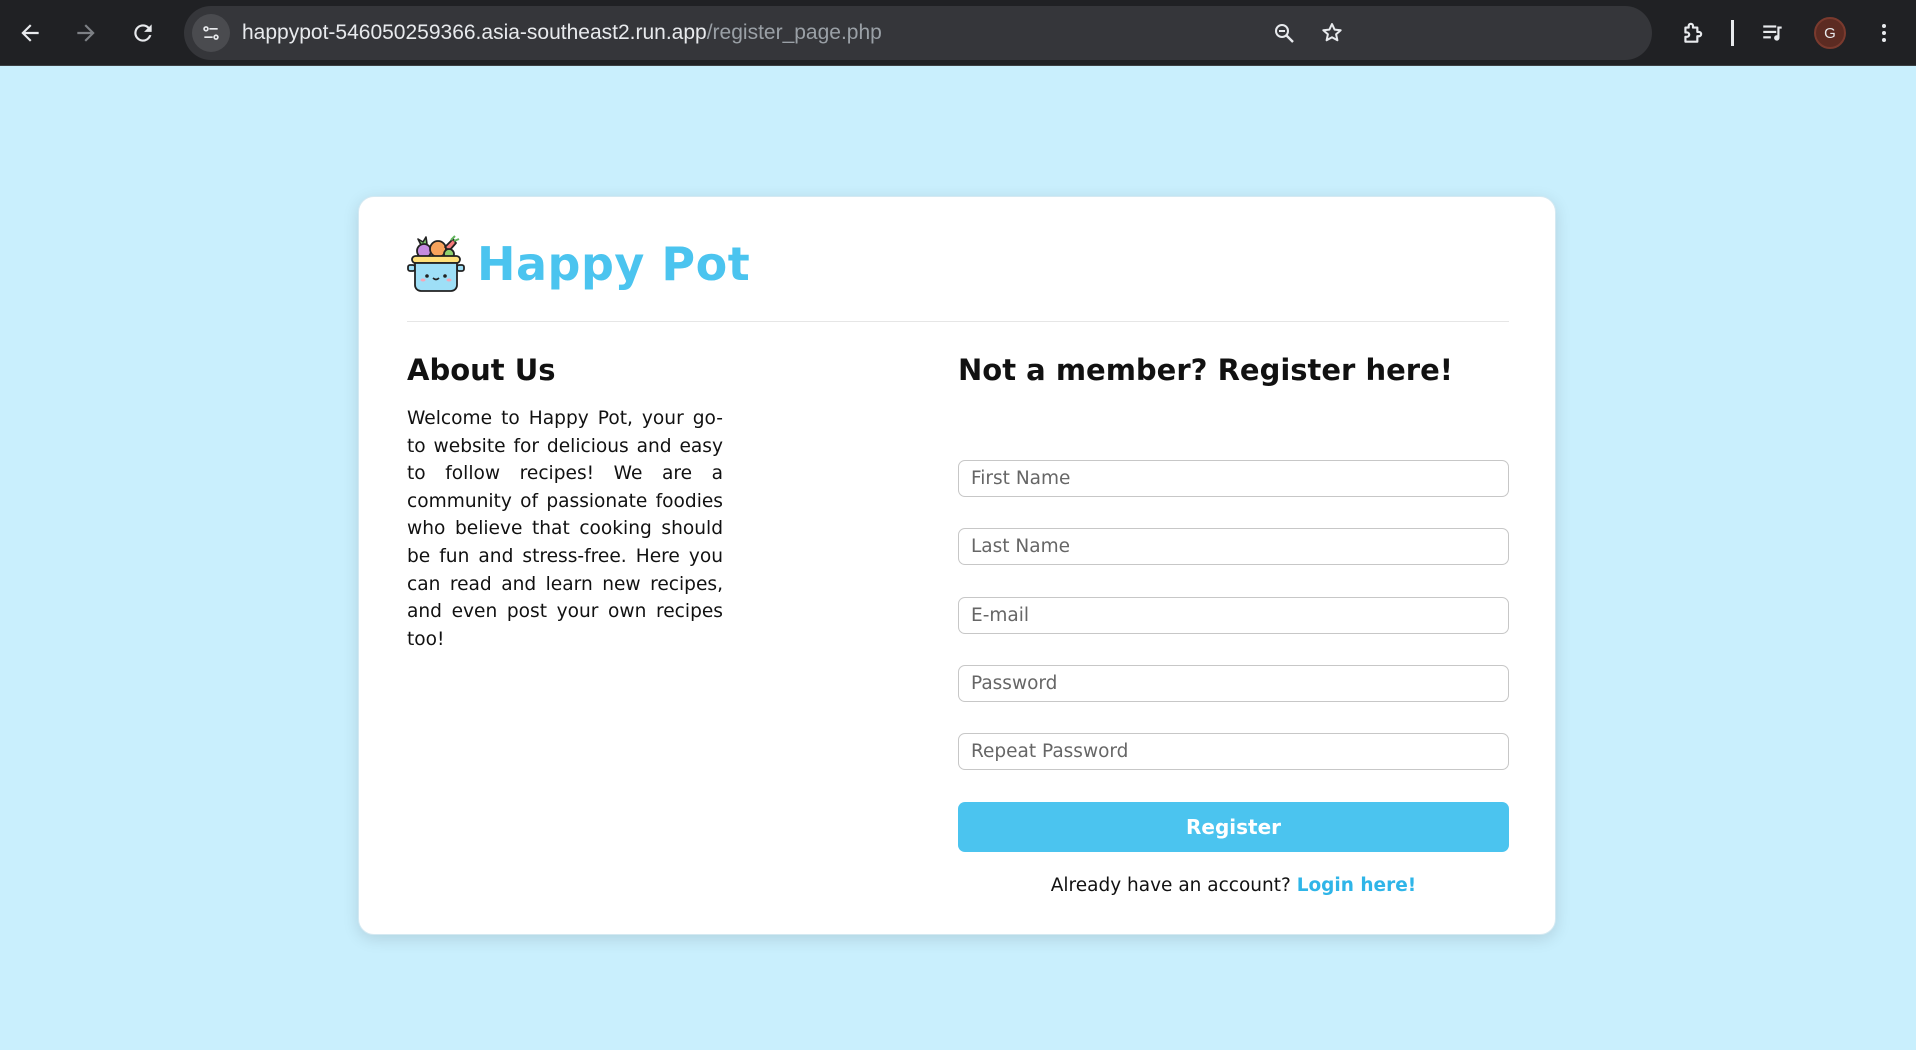  I want to click on back-button, so click(30, 33).